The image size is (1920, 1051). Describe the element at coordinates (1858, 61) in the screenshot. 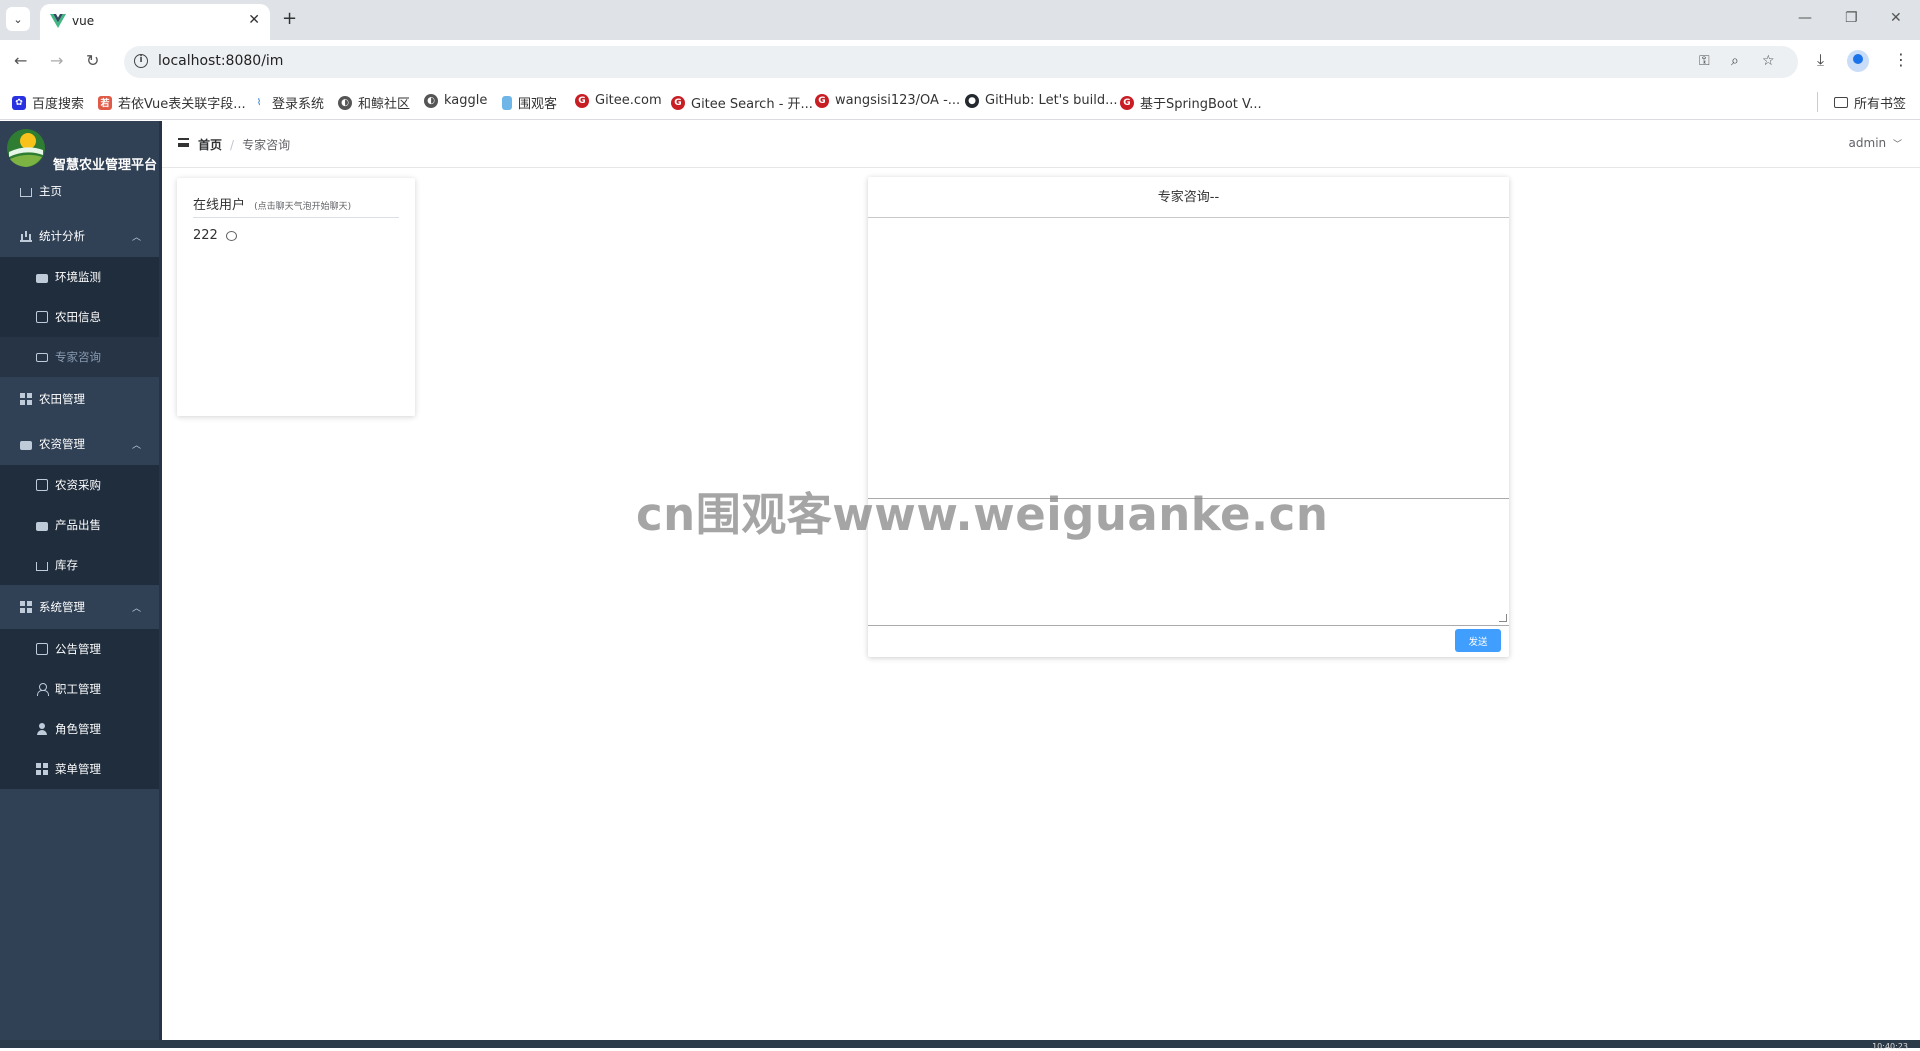

I see `profile-avatar-icon` at that location.